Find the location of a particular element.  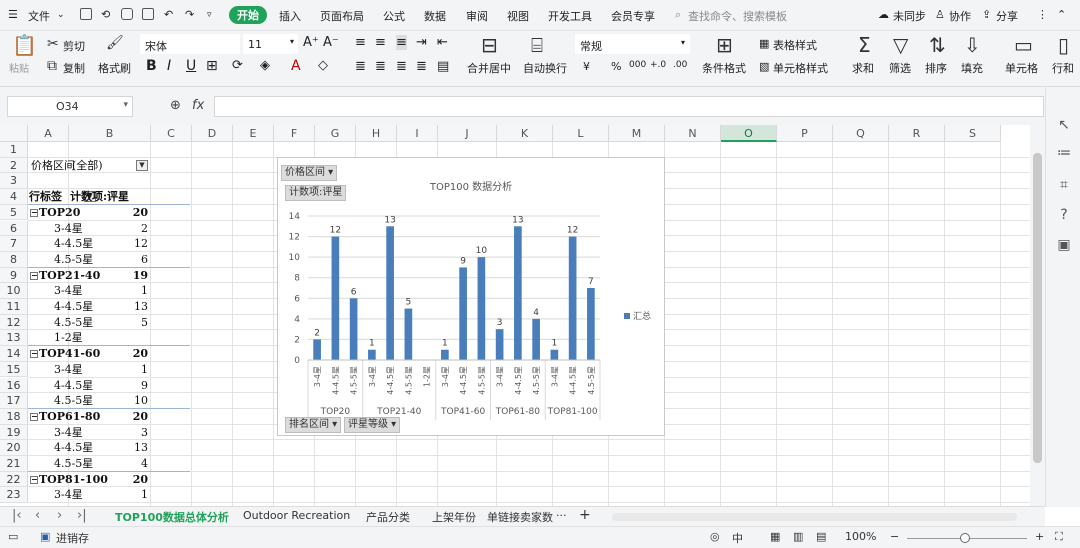

sync-status: 未同步 is located at coordinates (909, 16).